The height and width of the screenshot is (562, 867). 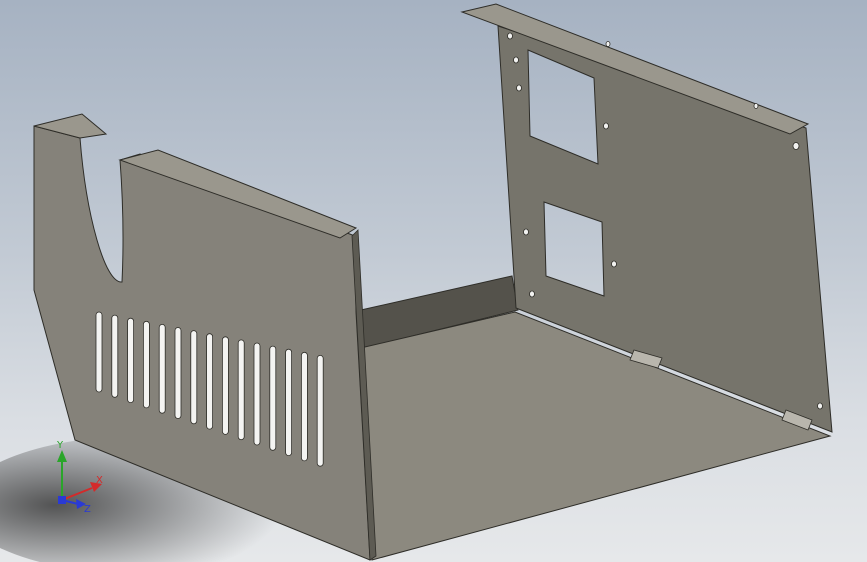 What do you see at coordinates (99, 480) in the screenshot?
I see `x-axis-label: X` at bounding box center [99, 480].